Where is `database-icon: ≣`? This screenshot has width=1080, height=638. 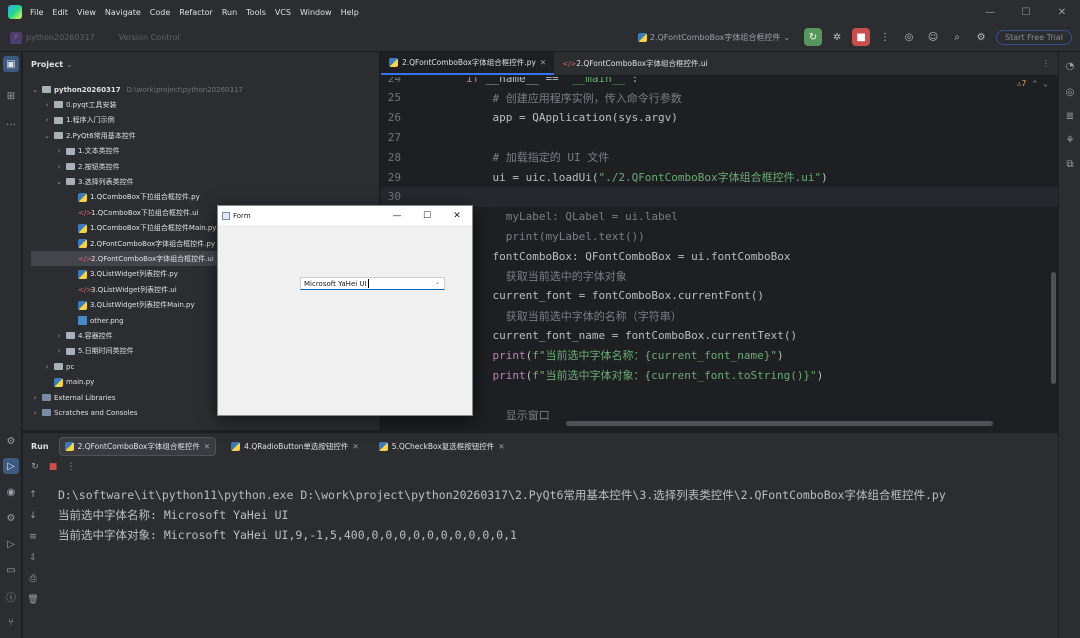 database-icon: ≣ is located at coordinates (1070, 116).